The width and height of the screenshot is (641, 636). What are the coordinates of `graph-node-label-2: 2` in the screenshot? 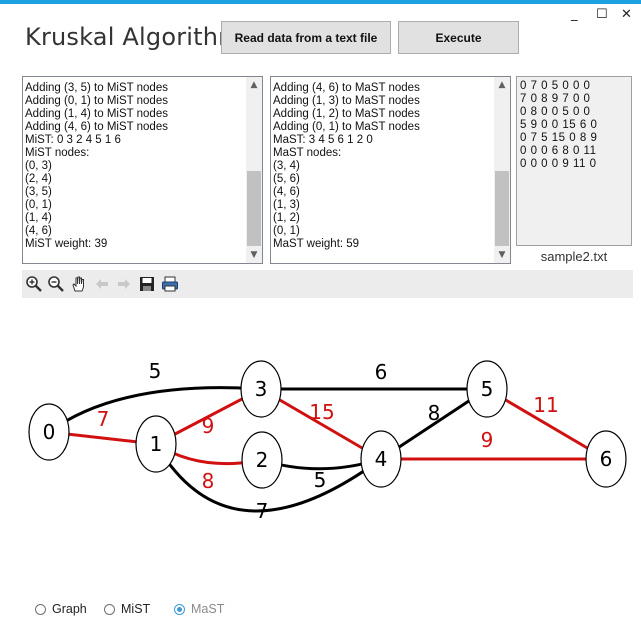 It's located at (262, 460).